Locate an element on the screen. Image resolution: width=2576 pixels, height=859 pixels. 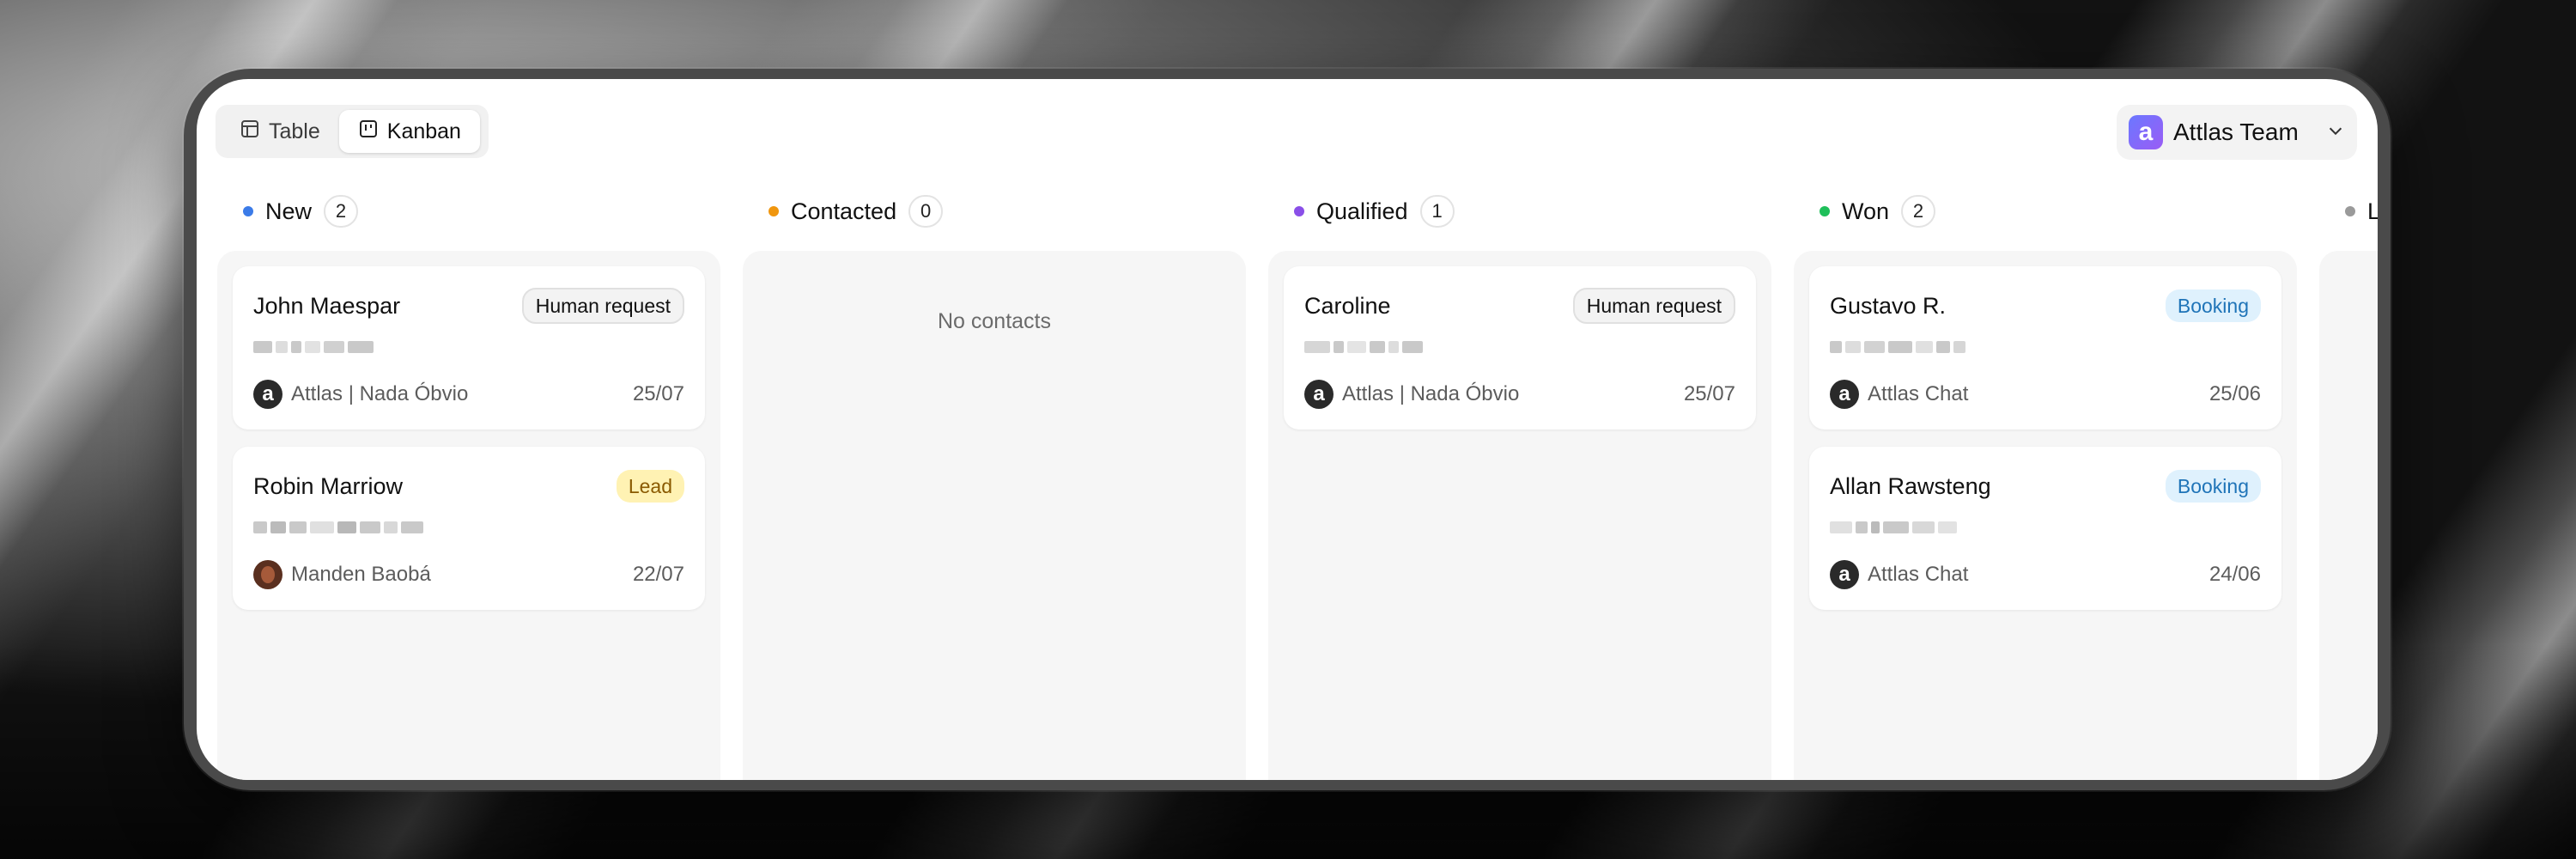
table-view-label: Table is located at coordinates (294, 131).